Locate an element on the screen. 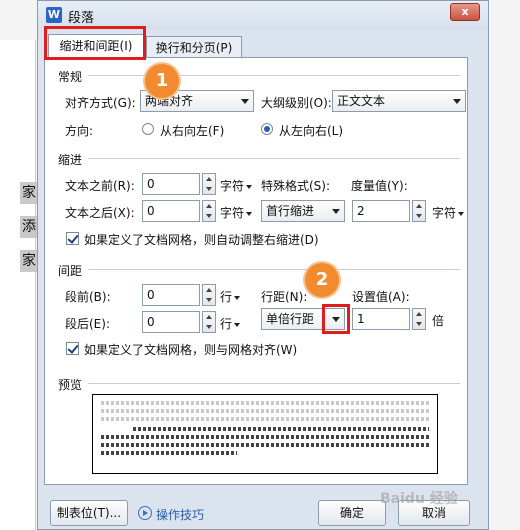 The height and width of the screenshot is (530, 520). indent-after-label: 文本之后(X): is located at coordinates (100, 213).